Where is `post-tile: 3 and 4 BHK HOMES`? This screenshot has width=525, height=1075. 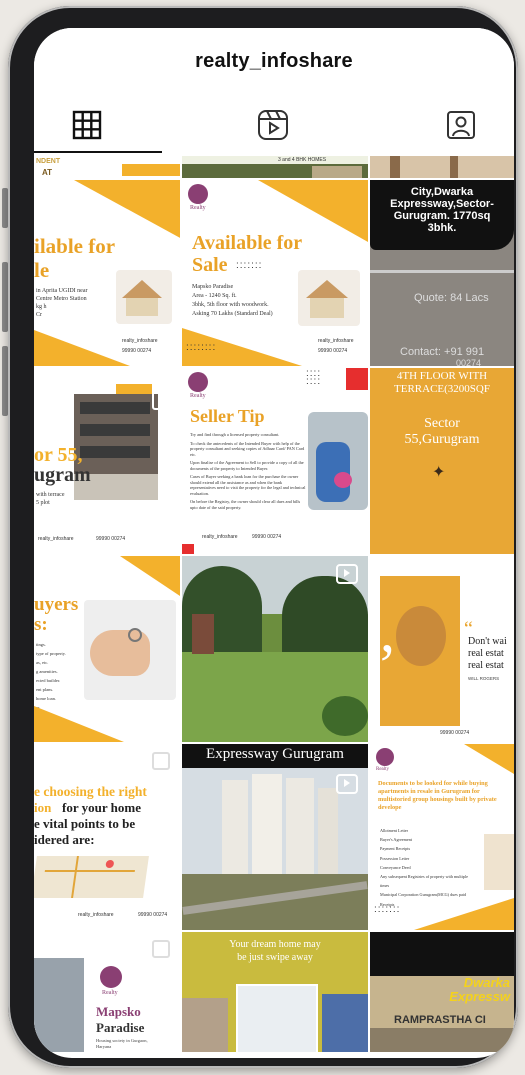 post-tile: 3 and 4 BHK HOMES is located at coordinates (275, 167).